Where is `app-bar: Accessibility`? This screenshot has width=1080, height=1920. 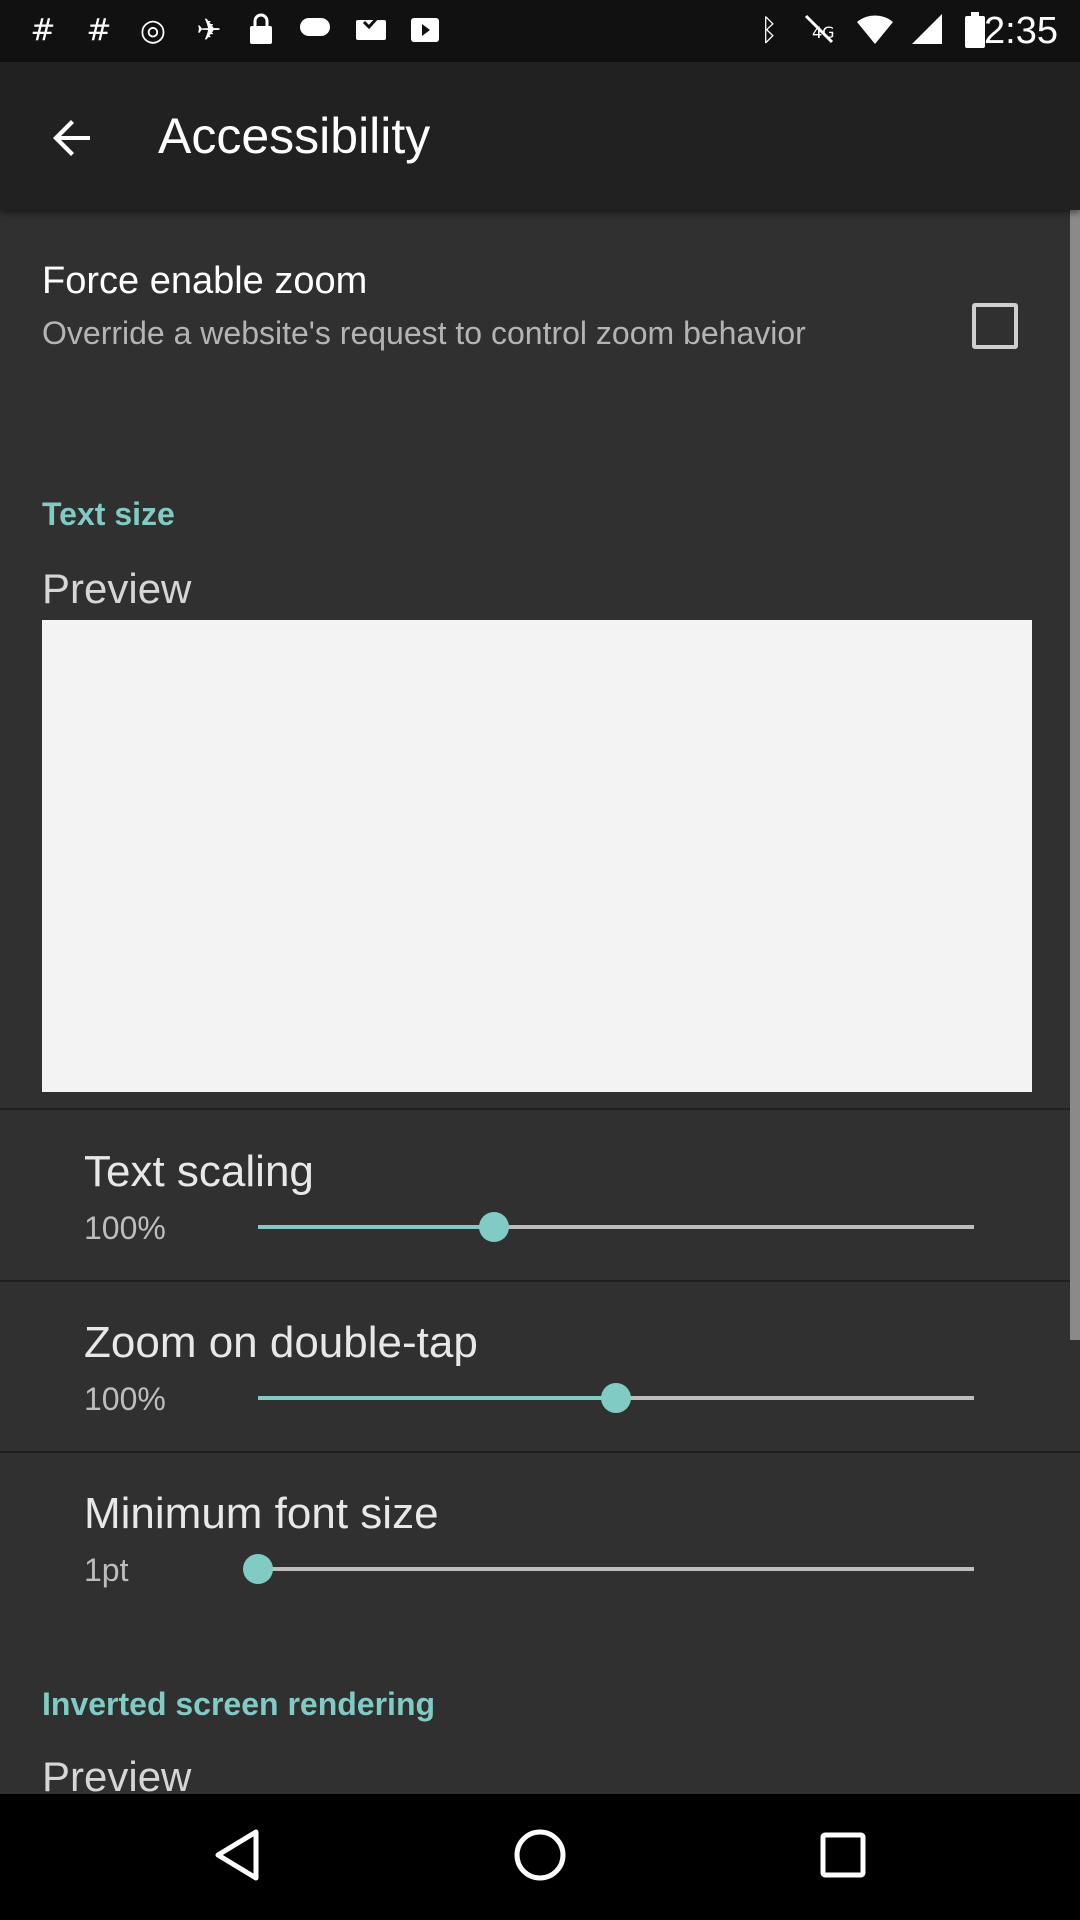
app-bar: Accessibility is located at coordinates (540, 136).